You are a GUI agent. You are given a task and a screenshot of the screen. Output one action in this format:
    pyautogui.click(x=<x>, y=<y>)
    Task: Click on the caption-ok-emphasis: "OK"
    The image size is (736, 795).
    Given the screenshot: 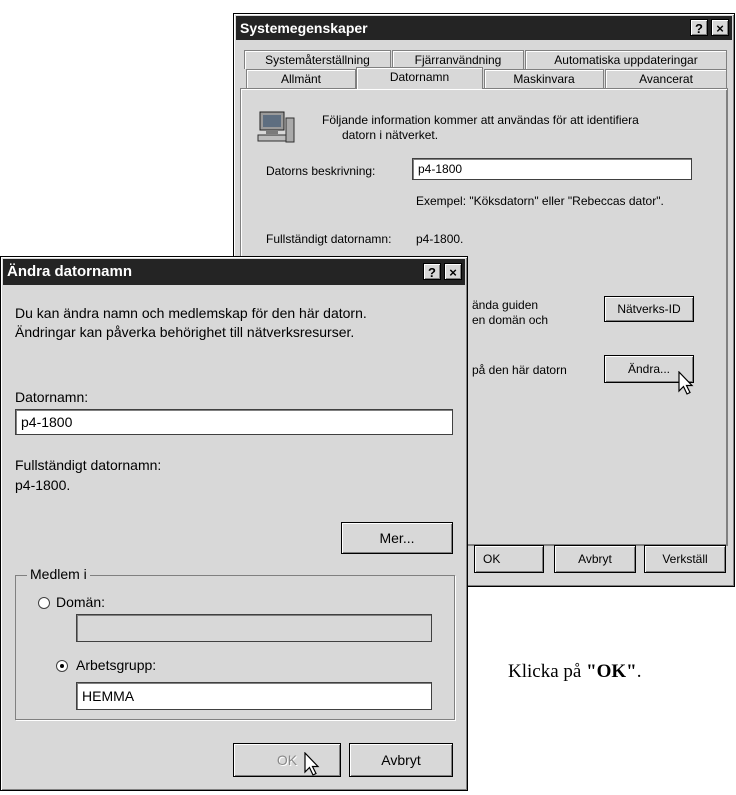 What is the action you would take?
    pyautogui.click(x=611, y=671)
    